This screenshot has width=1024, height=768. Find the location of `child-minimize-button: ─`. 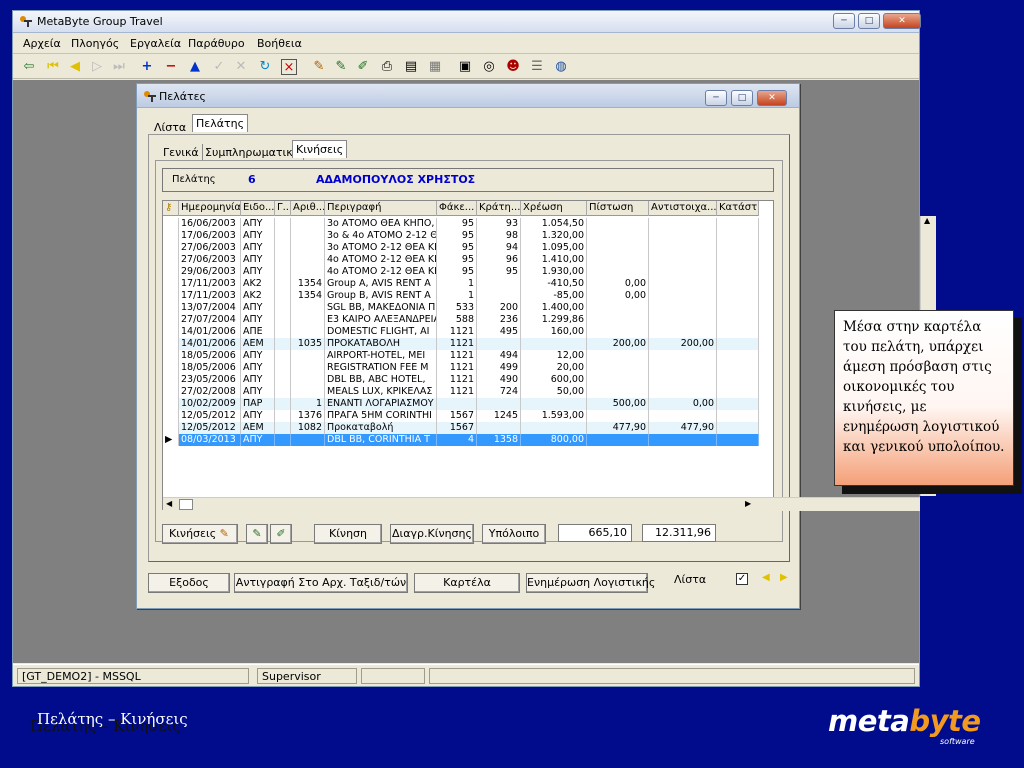

child-minimize-button: ─ is located at coordinates (716, 98).